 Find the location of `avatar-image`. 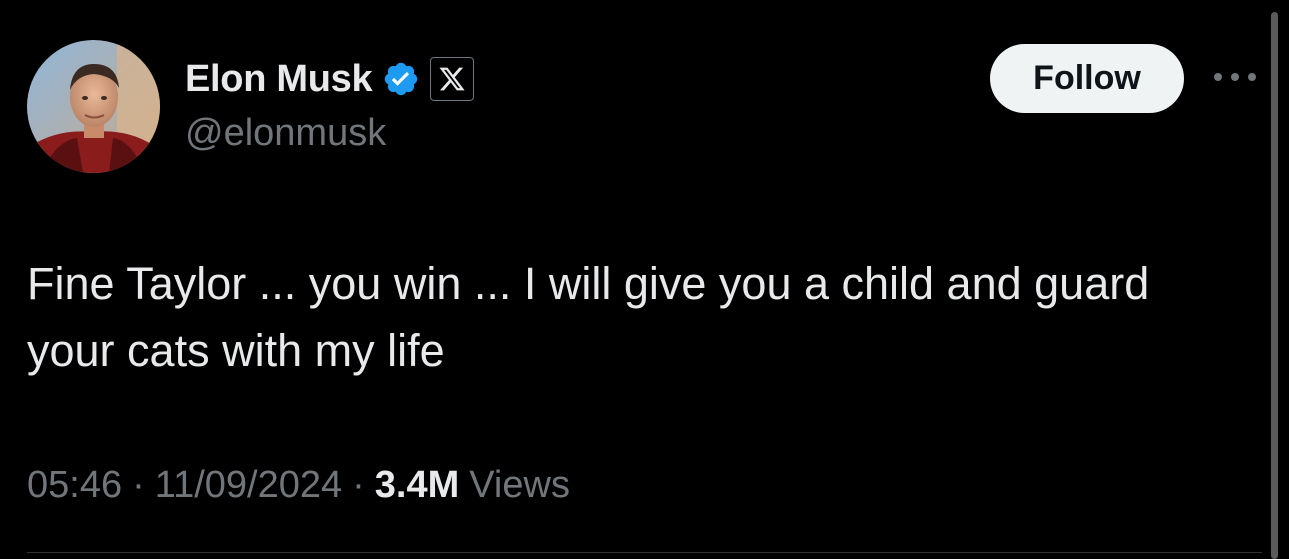

avatar-image is located at coordinates (93, 106).